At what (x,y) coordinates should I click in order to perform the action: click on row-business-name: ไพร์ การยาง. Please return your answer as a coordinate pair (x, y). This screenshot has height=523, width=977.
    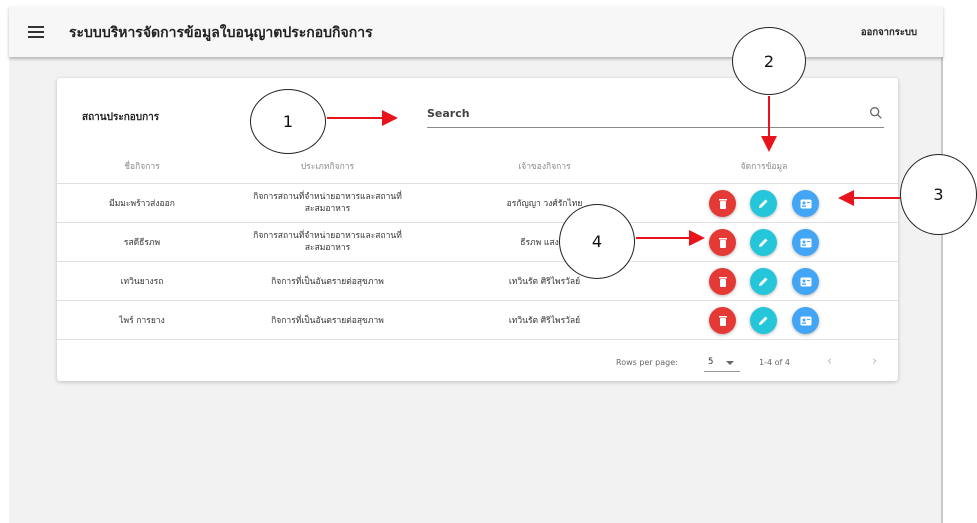
    Looking at the image, I should click on (142, 321).